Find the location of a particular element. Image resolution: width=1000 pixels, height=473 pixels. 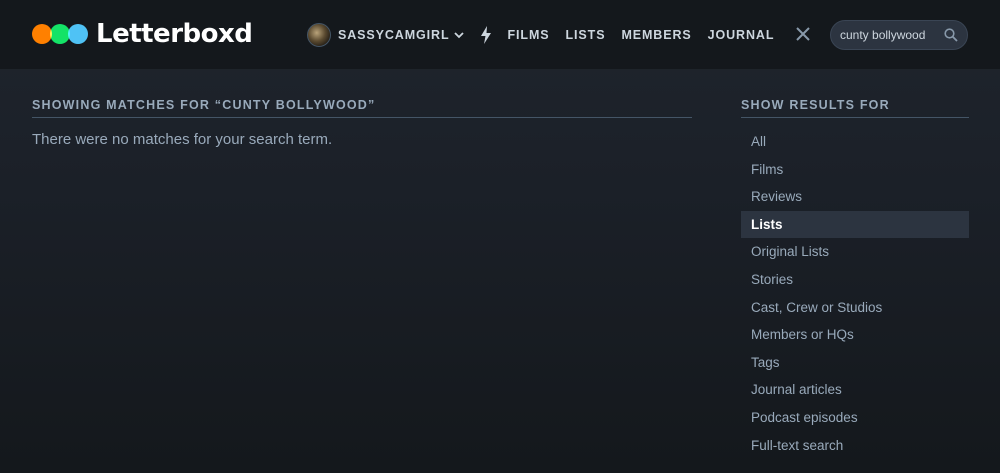

filter-original-lists: Original Lists is located at coordinates (855, 252).